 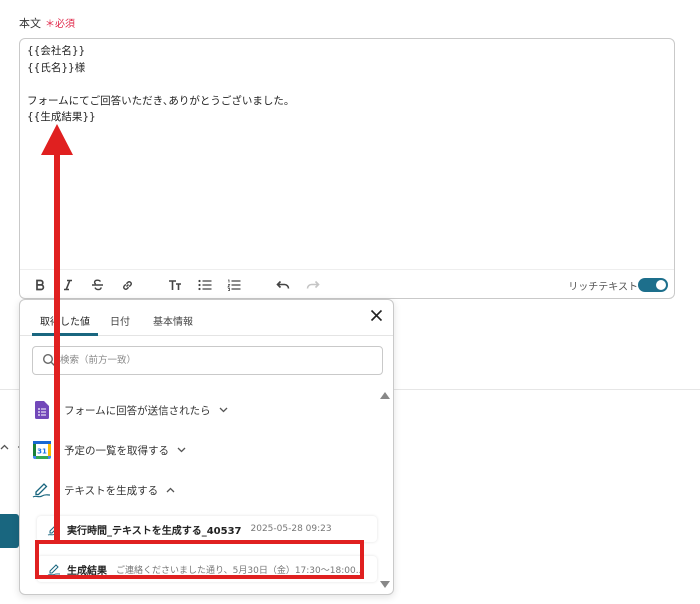 I want to click on undo-icon, so click(x=283, y=285).